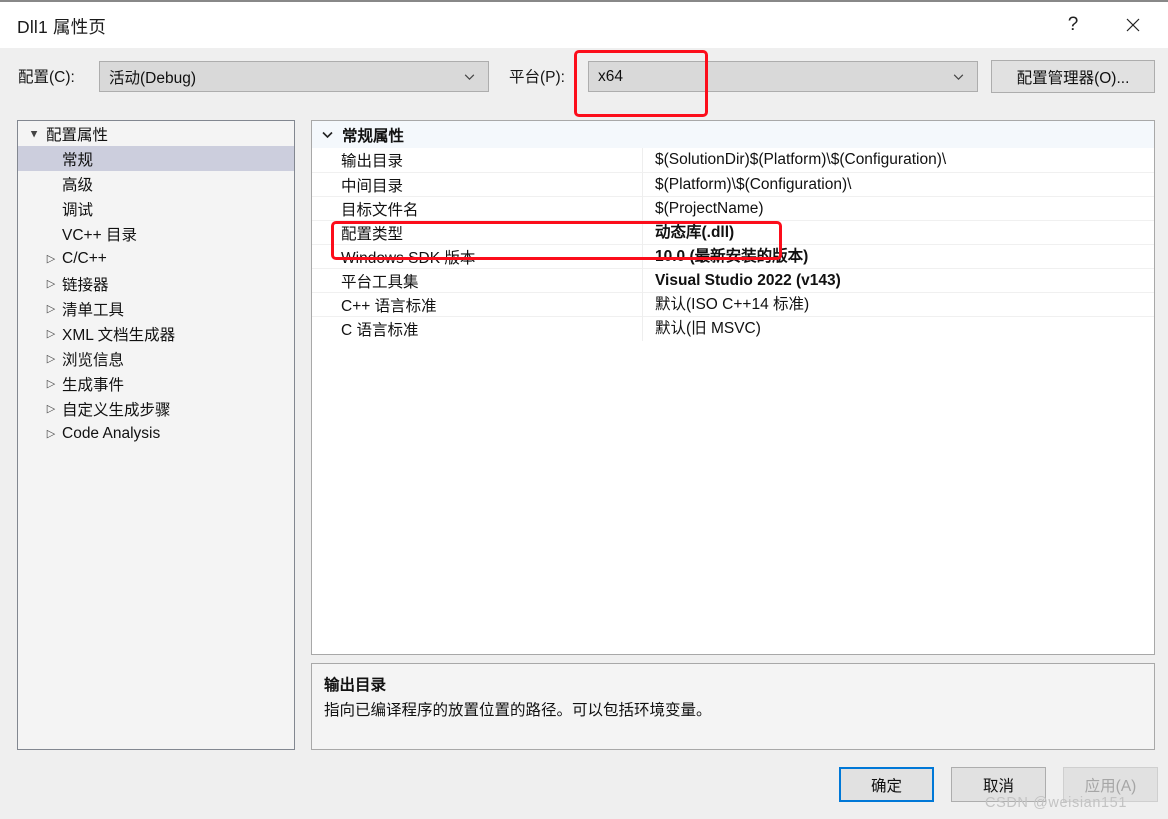  Describe the element at coordinates (372, 161) in the screenshot. I see `grid-row-name: 输出目录` at that location.